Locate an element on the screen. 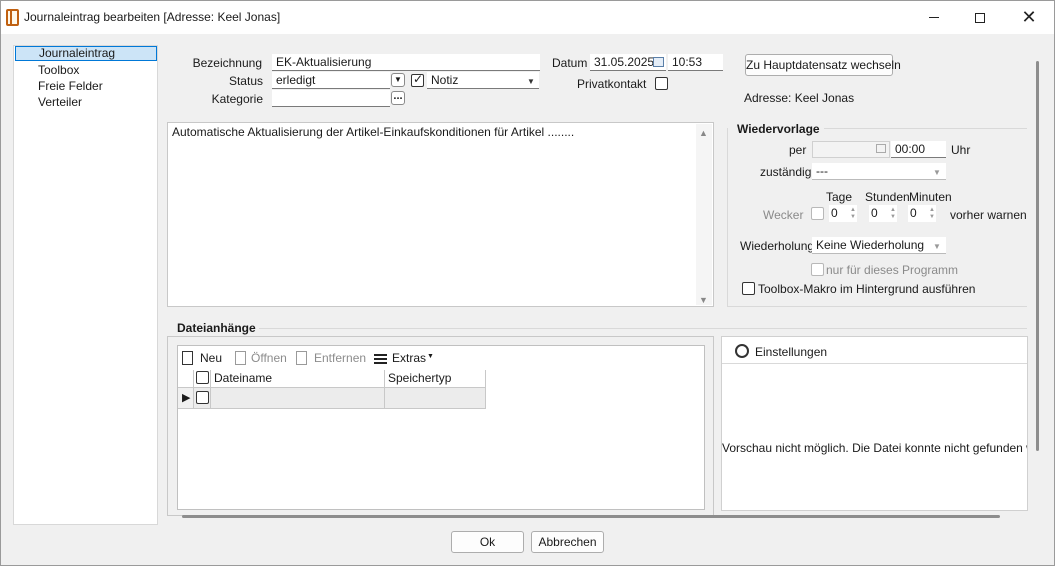 The width and height of the screenshot is (1055, 566). nav-item-freie-felder: Freie Felder is located at coordinates (86, 86).